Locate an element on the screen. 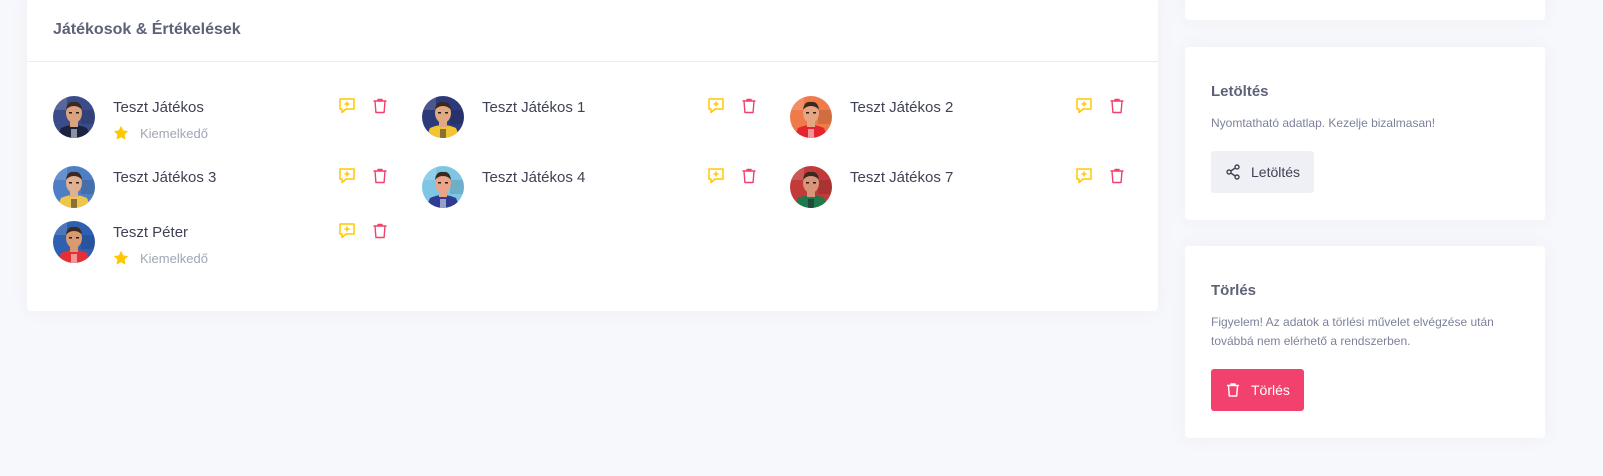  player-name: Teszt Játékos 4 is located at coordinates (533, 177).